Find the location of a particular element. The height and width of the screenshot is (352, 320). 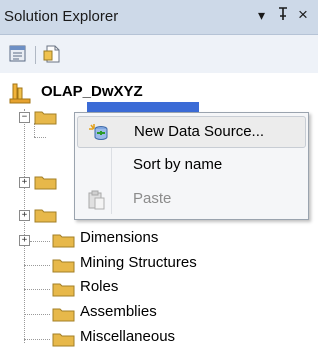

toolbar-separator is located at coordinates (35, 55).